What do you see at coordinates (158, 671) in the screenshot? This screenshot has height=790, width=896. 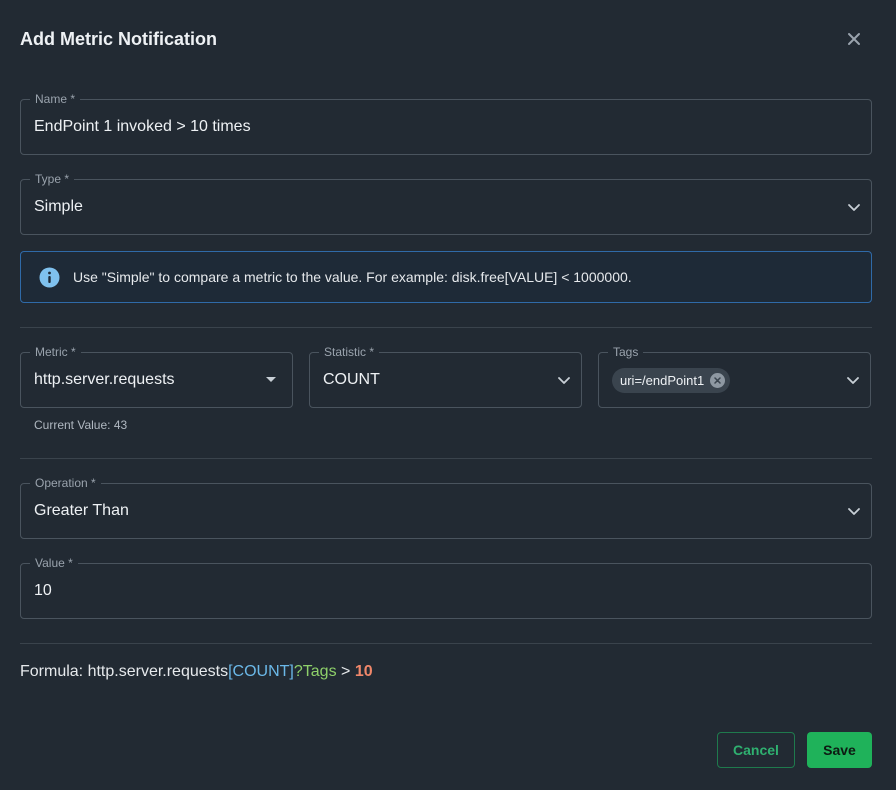 I see `formula-metric: http.server.requests` at bounding box center [158, 671].